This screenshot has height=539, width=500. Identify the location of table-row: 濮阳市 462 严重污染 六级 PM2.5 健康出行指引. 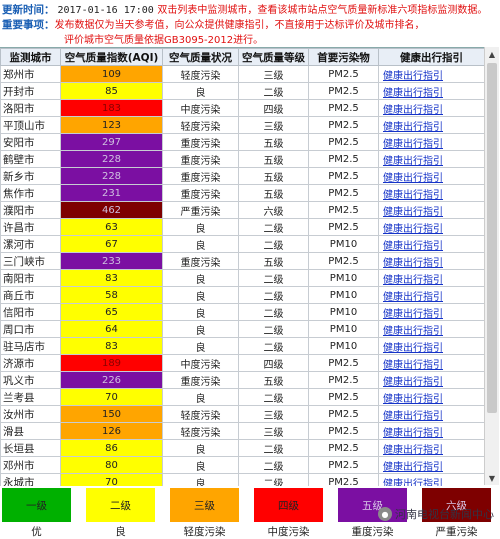
(242, 210).